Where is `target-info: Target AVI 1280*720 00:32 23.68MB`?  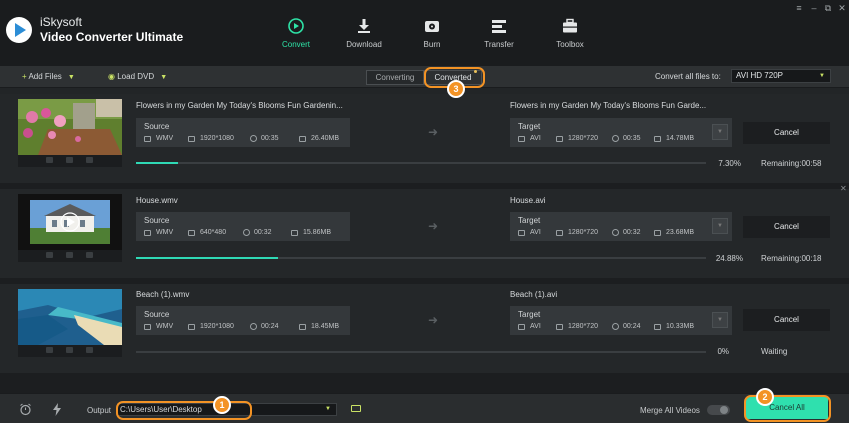 target-info: Target AVI 1280*720 00:32 23.68MB is located at coordinates (621, 226).